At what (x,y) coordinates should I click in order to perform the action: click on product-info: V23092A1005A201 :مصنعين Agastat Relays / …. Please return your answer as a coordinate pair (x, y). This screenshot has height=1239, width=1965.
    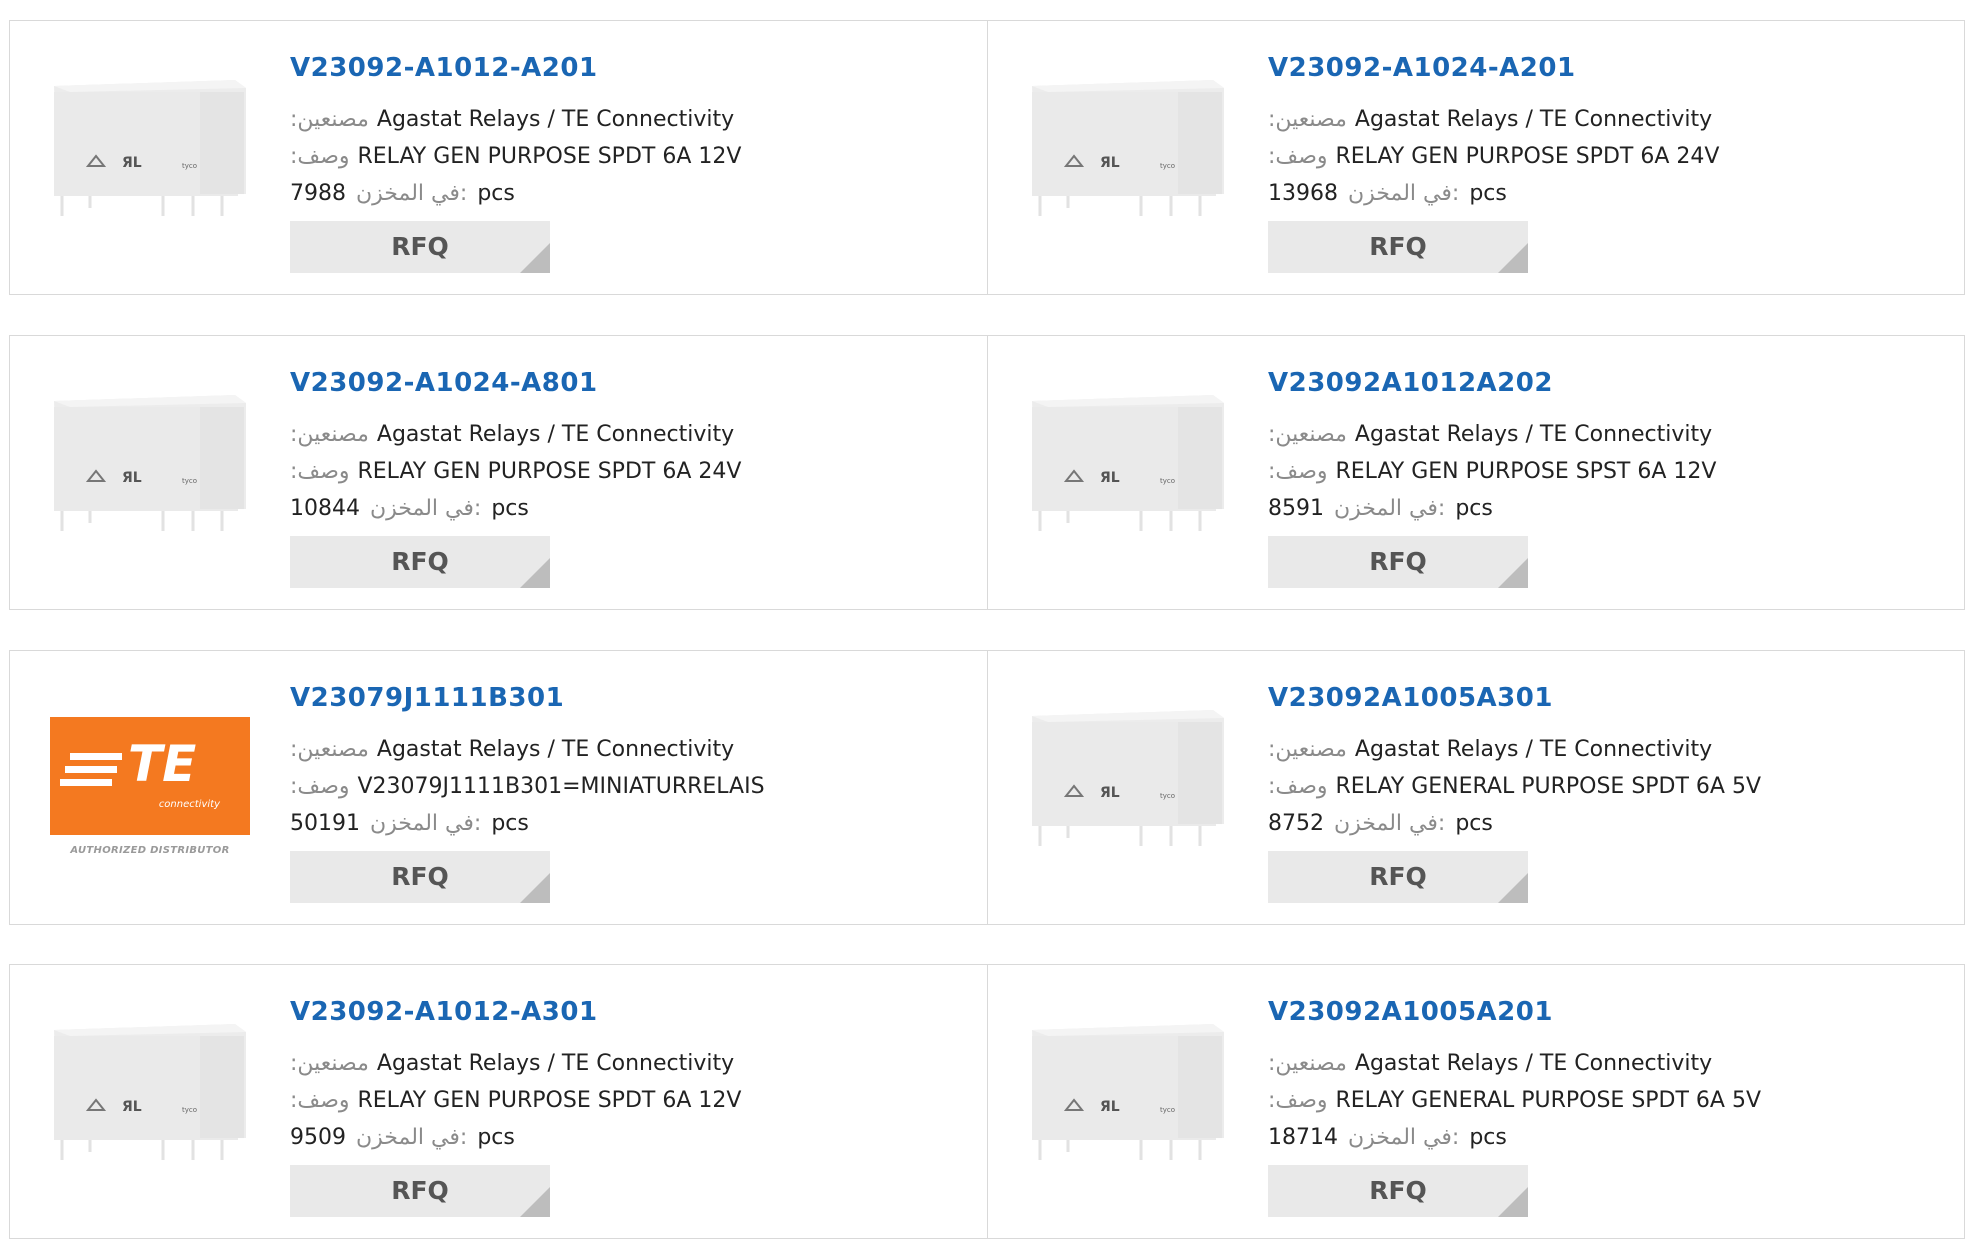
    Looking at the image, I should click on (1611, 1074).